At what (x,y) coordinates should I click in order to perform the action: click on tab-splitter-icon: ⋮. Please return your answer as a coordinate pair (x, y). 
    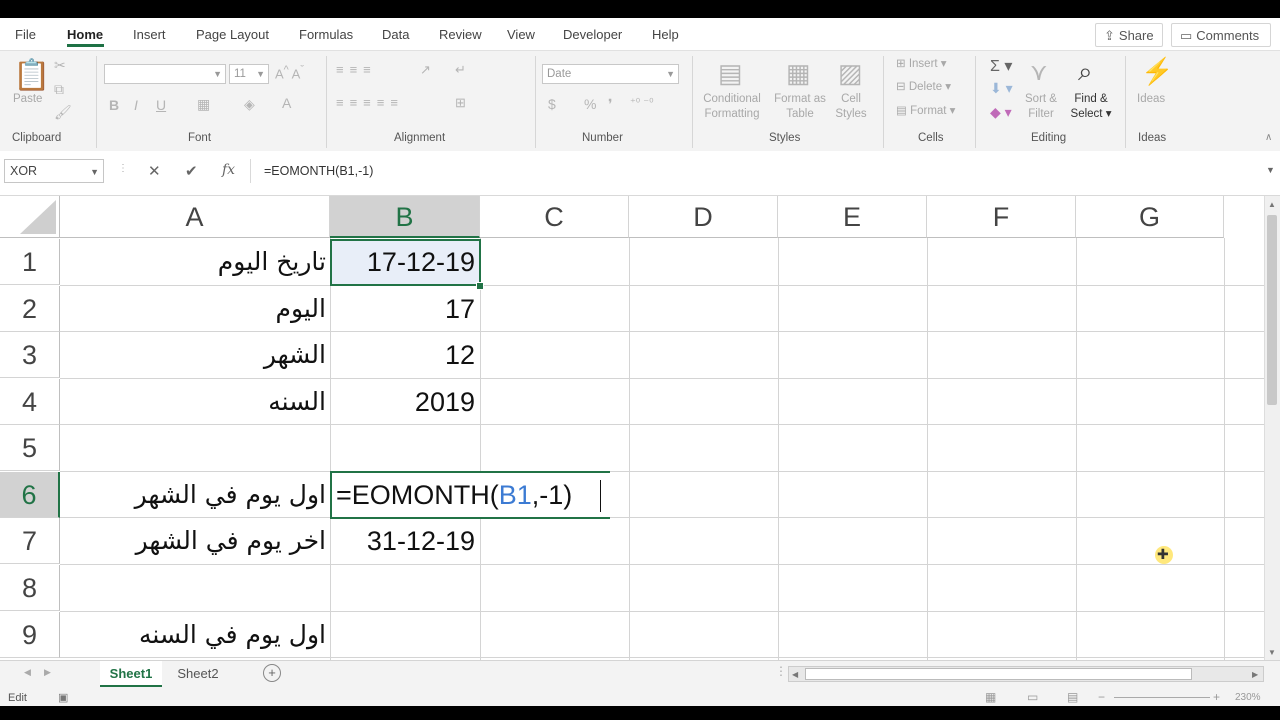
    Looking at the image, I should click on (781, 671).